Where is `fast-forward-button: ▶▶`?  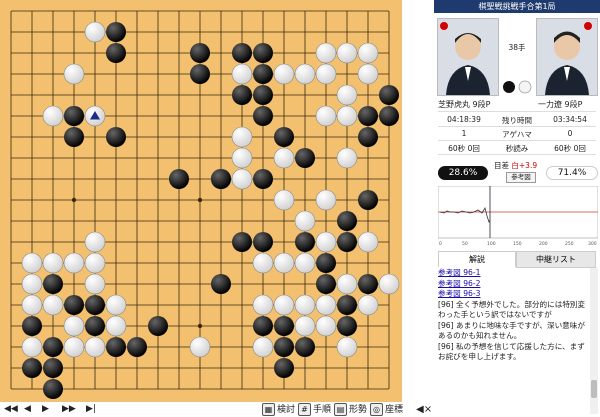 fast-forward-button: ▶▶ is located at coordinates (69, 409).